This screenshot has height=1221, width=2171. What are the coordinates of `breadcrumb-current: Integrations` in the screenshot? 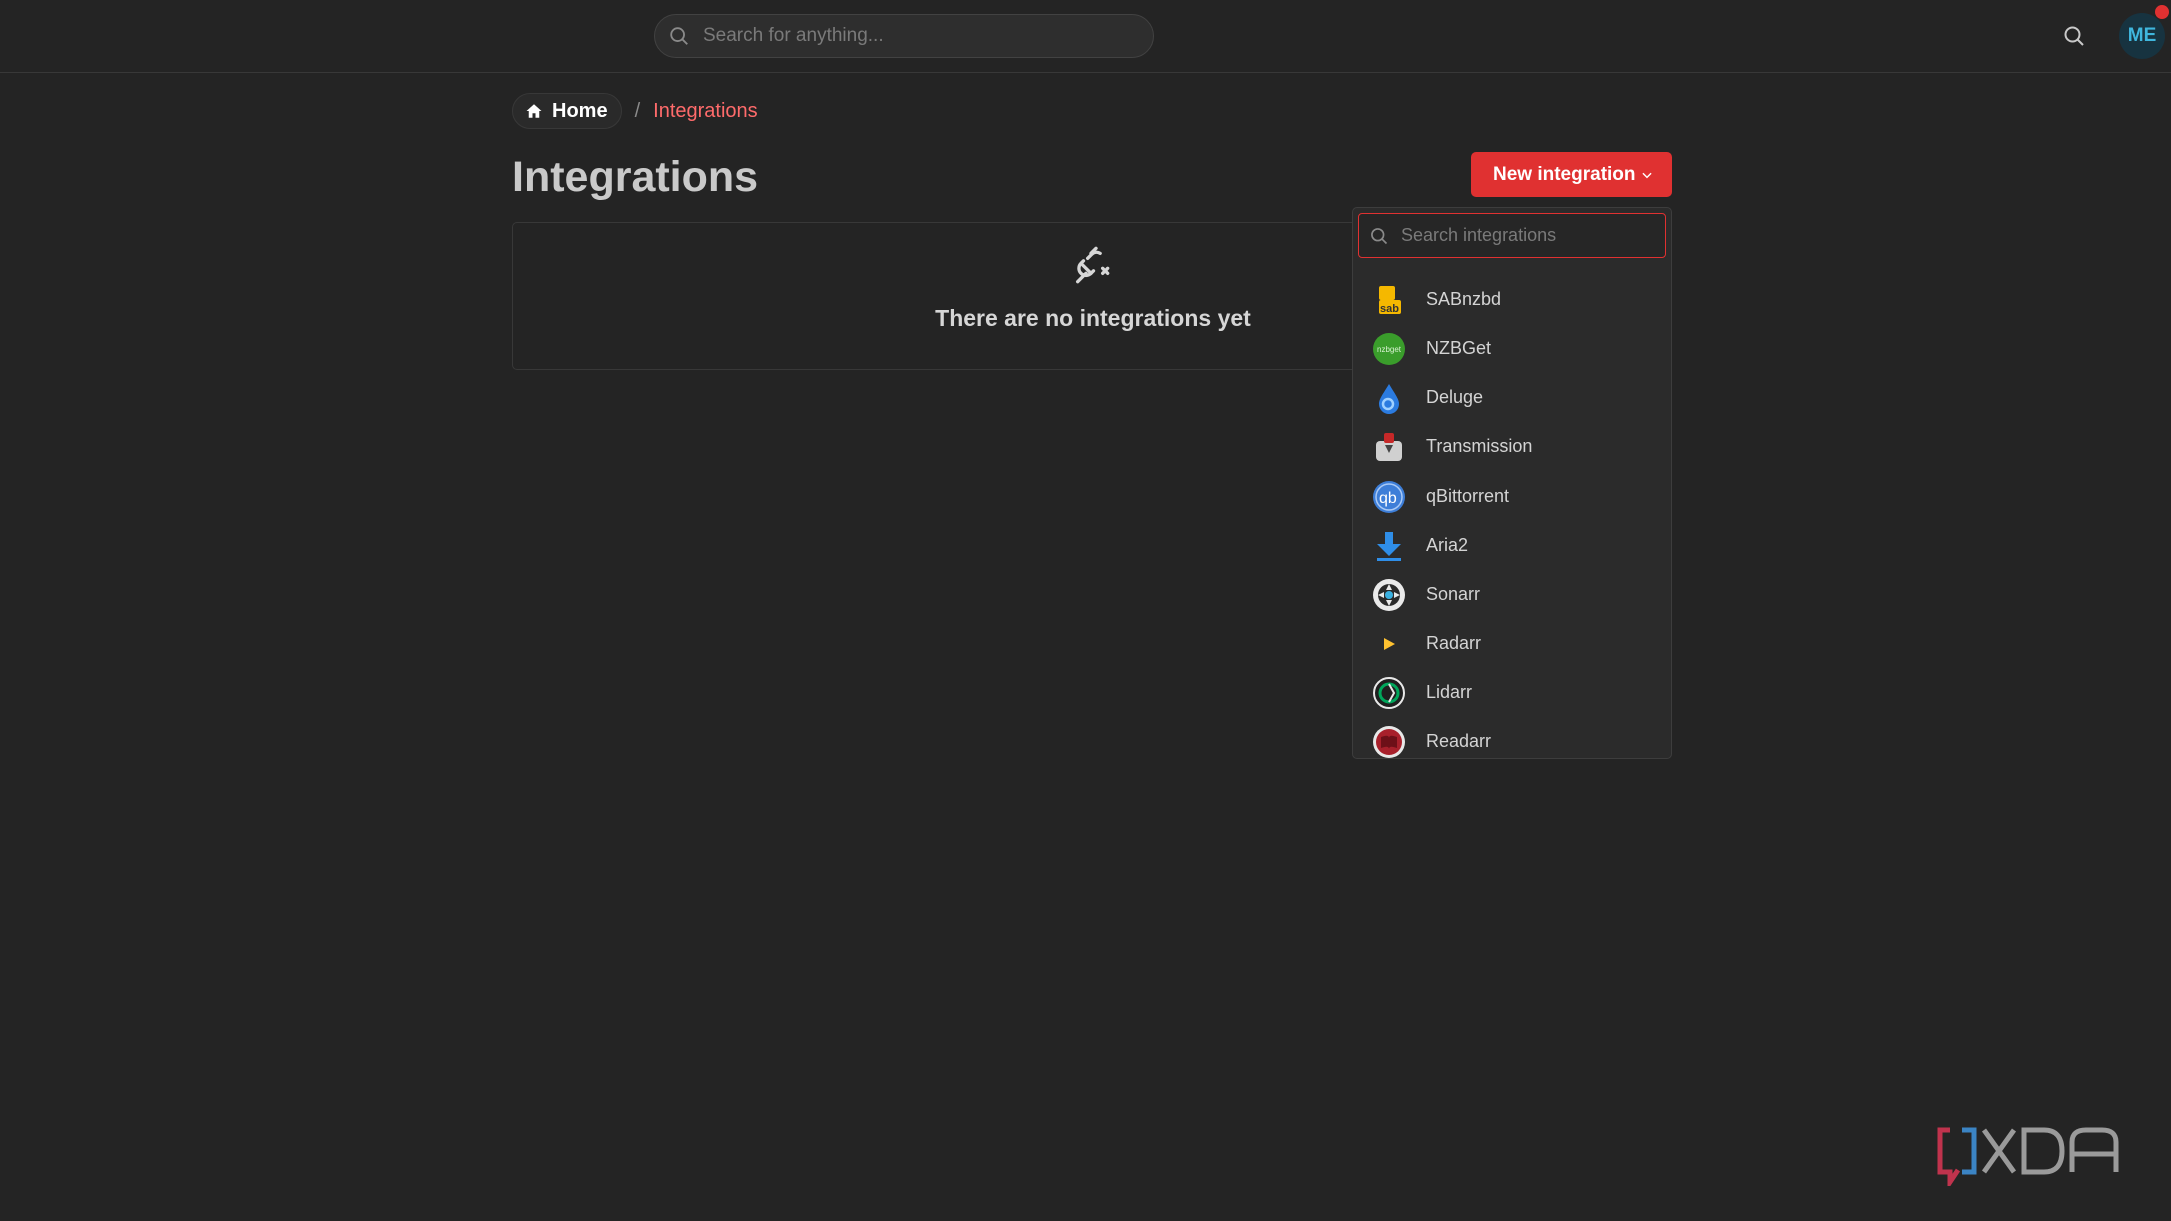 It's located at (705, 111).